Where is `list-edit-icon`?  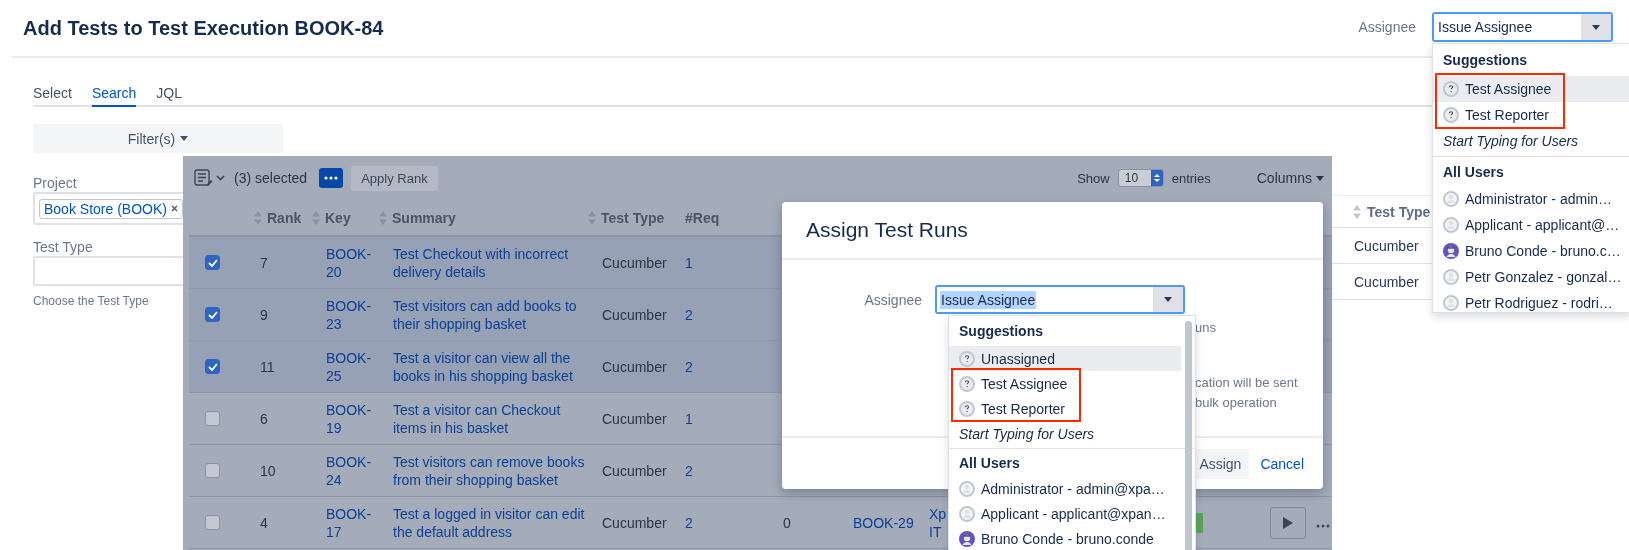 list-edit-icon is located at coordinates (210, 178).